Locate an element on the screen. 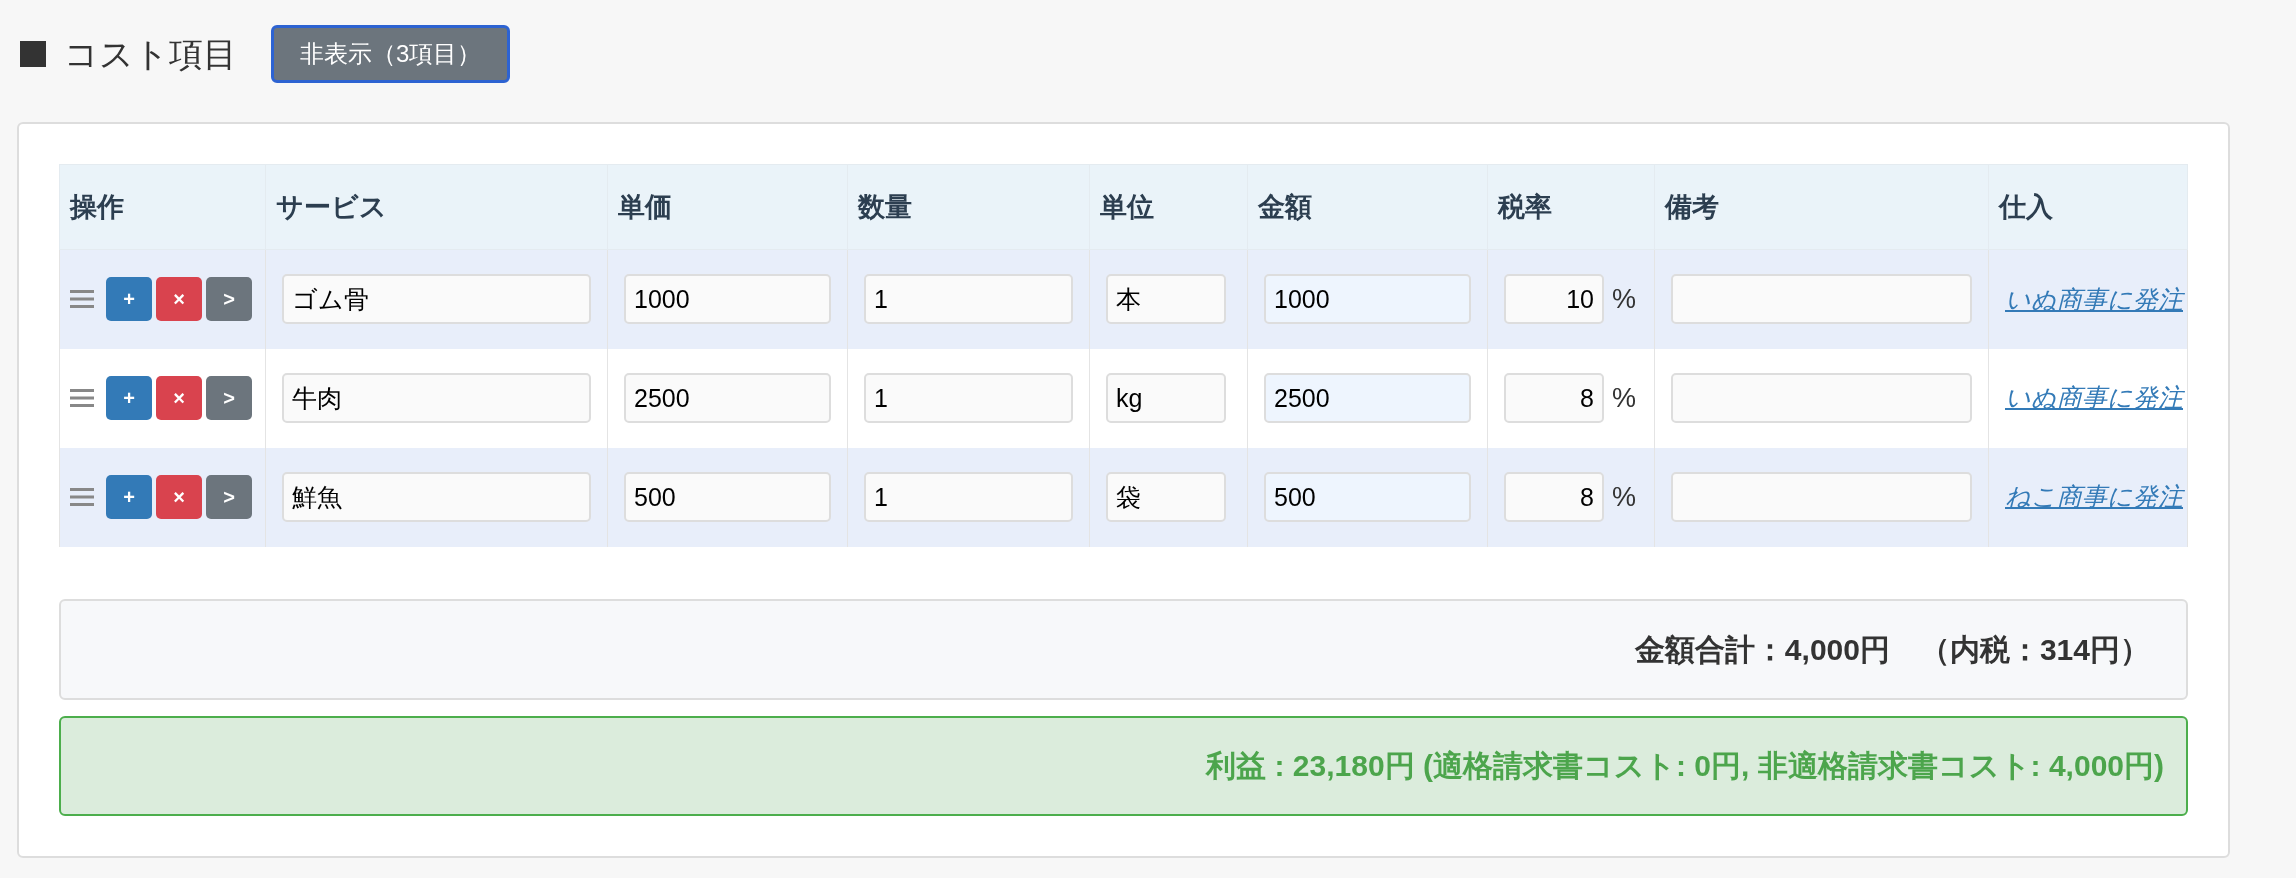  unit-field: 袋 is located at coordinates (1166, 497).